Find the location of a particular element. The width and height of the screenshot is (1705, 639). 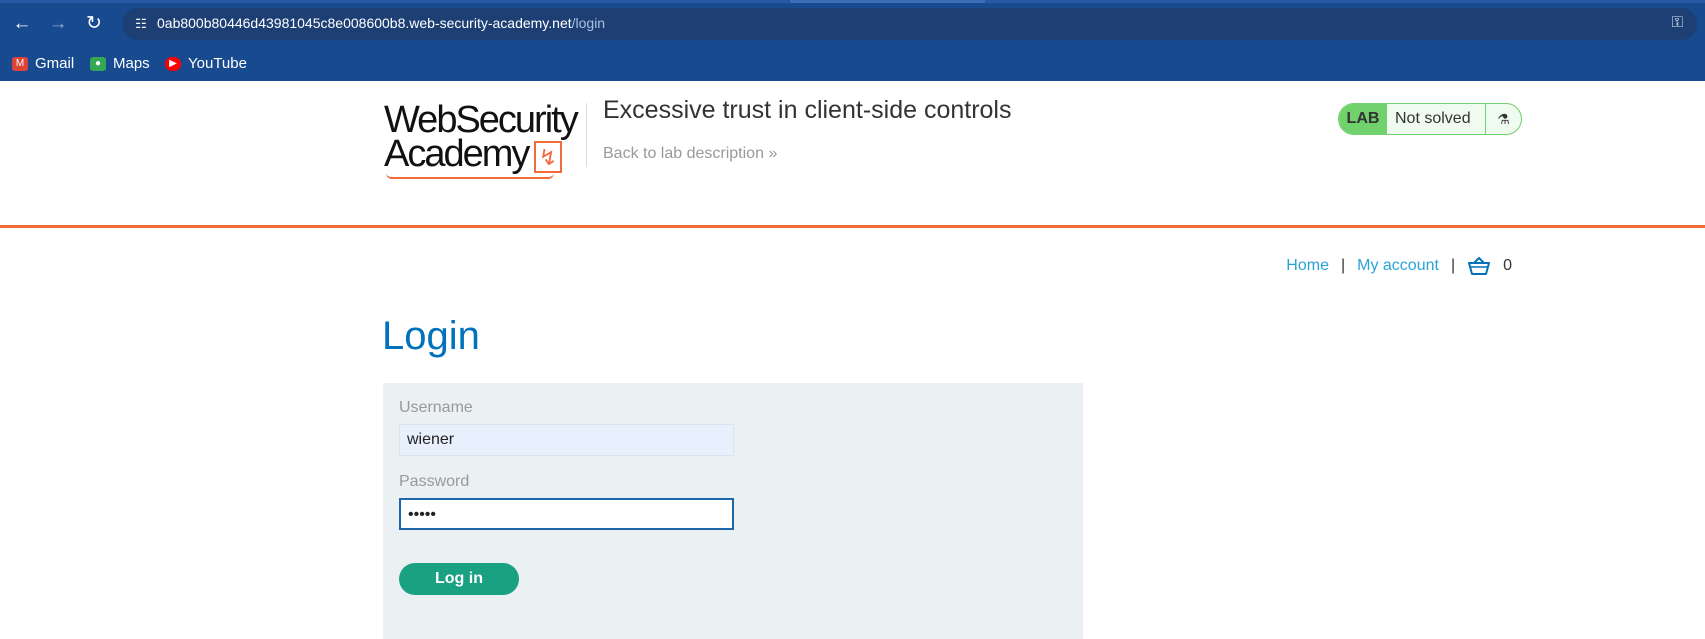

back-icon: ← is located at coordinates (22, 24).